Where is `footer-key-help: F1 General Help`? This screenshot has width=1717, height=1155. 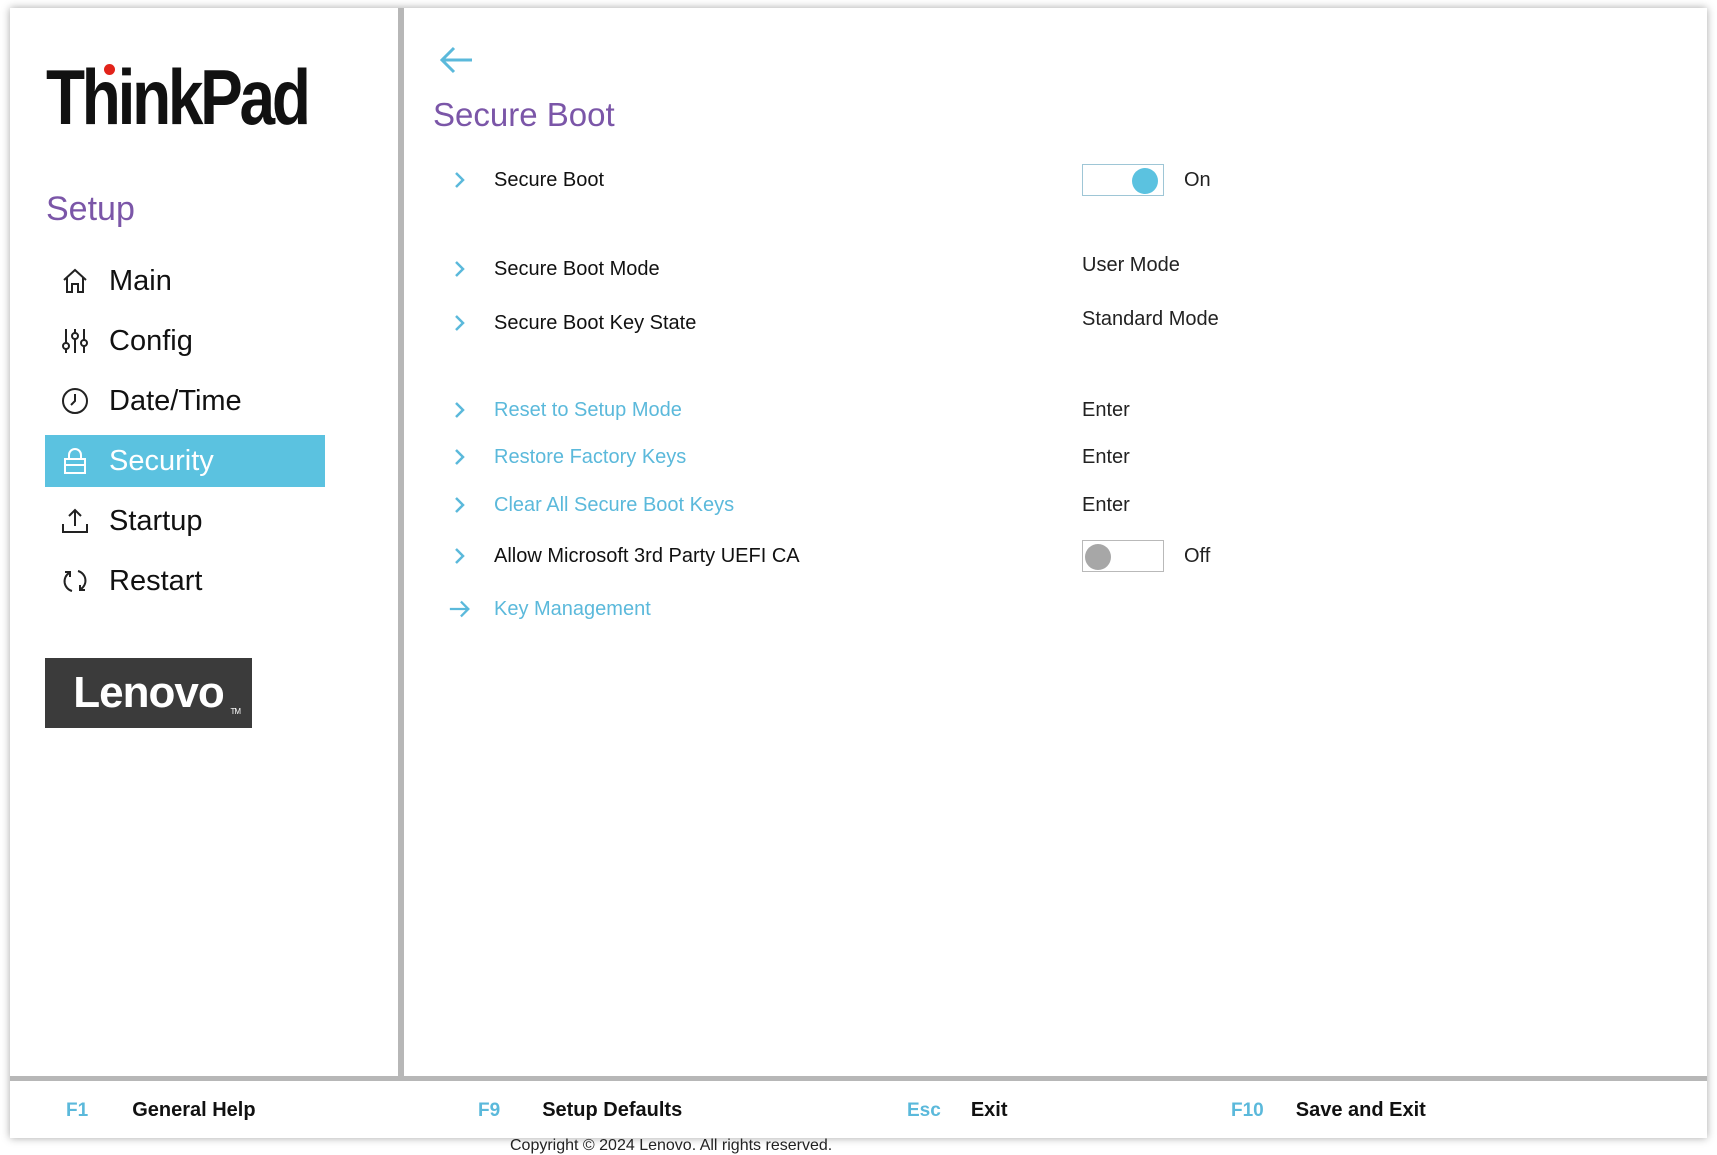 footer-key-help: F1 General Help is located at coordinates (161, 1110).